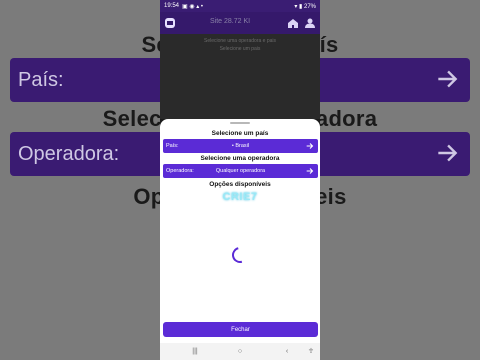  I want to click on back-icon: ‹, so click(287, 352).